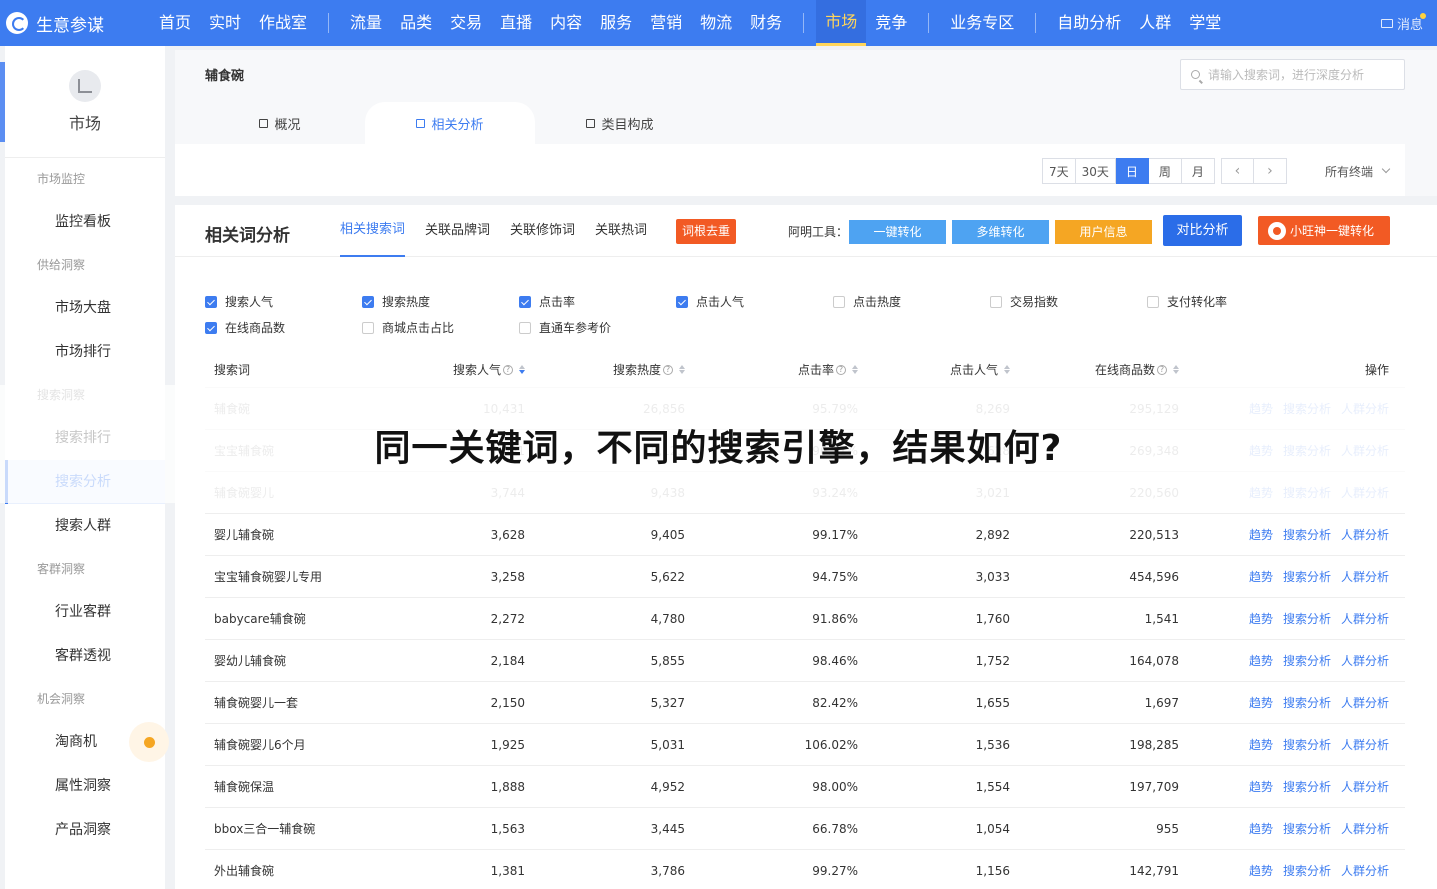  Describe the element at coordinates (1292, 74) in the screenshot. I see `keyword-search-input: 请输入搜索词，进行深度分析` at that location.